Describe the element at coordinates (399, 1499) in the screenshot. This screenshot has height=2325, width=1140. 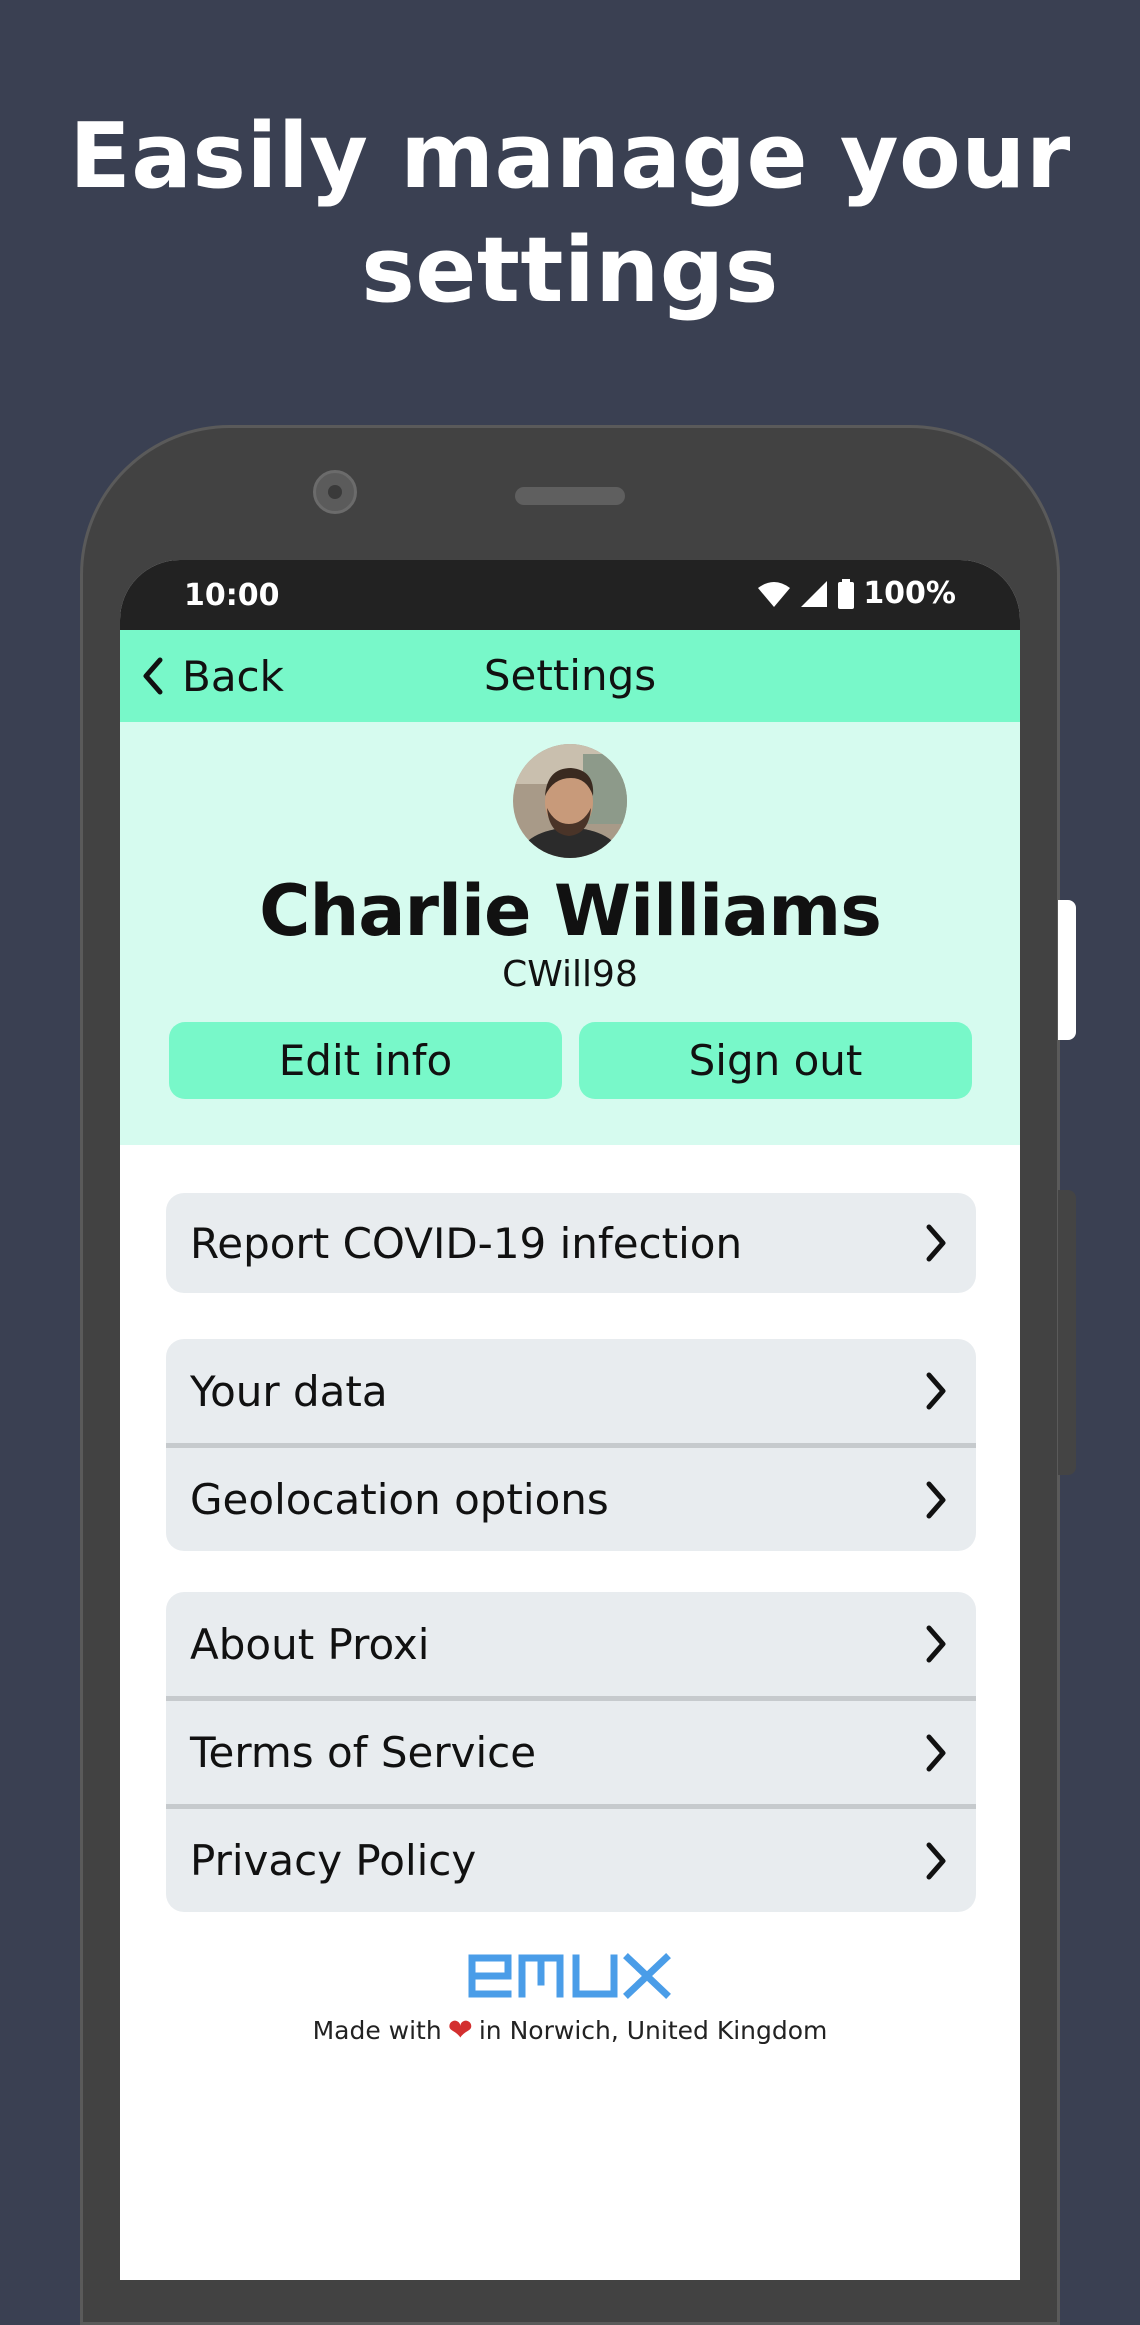
I see `menu-item-label: Geolocation options` at that location.